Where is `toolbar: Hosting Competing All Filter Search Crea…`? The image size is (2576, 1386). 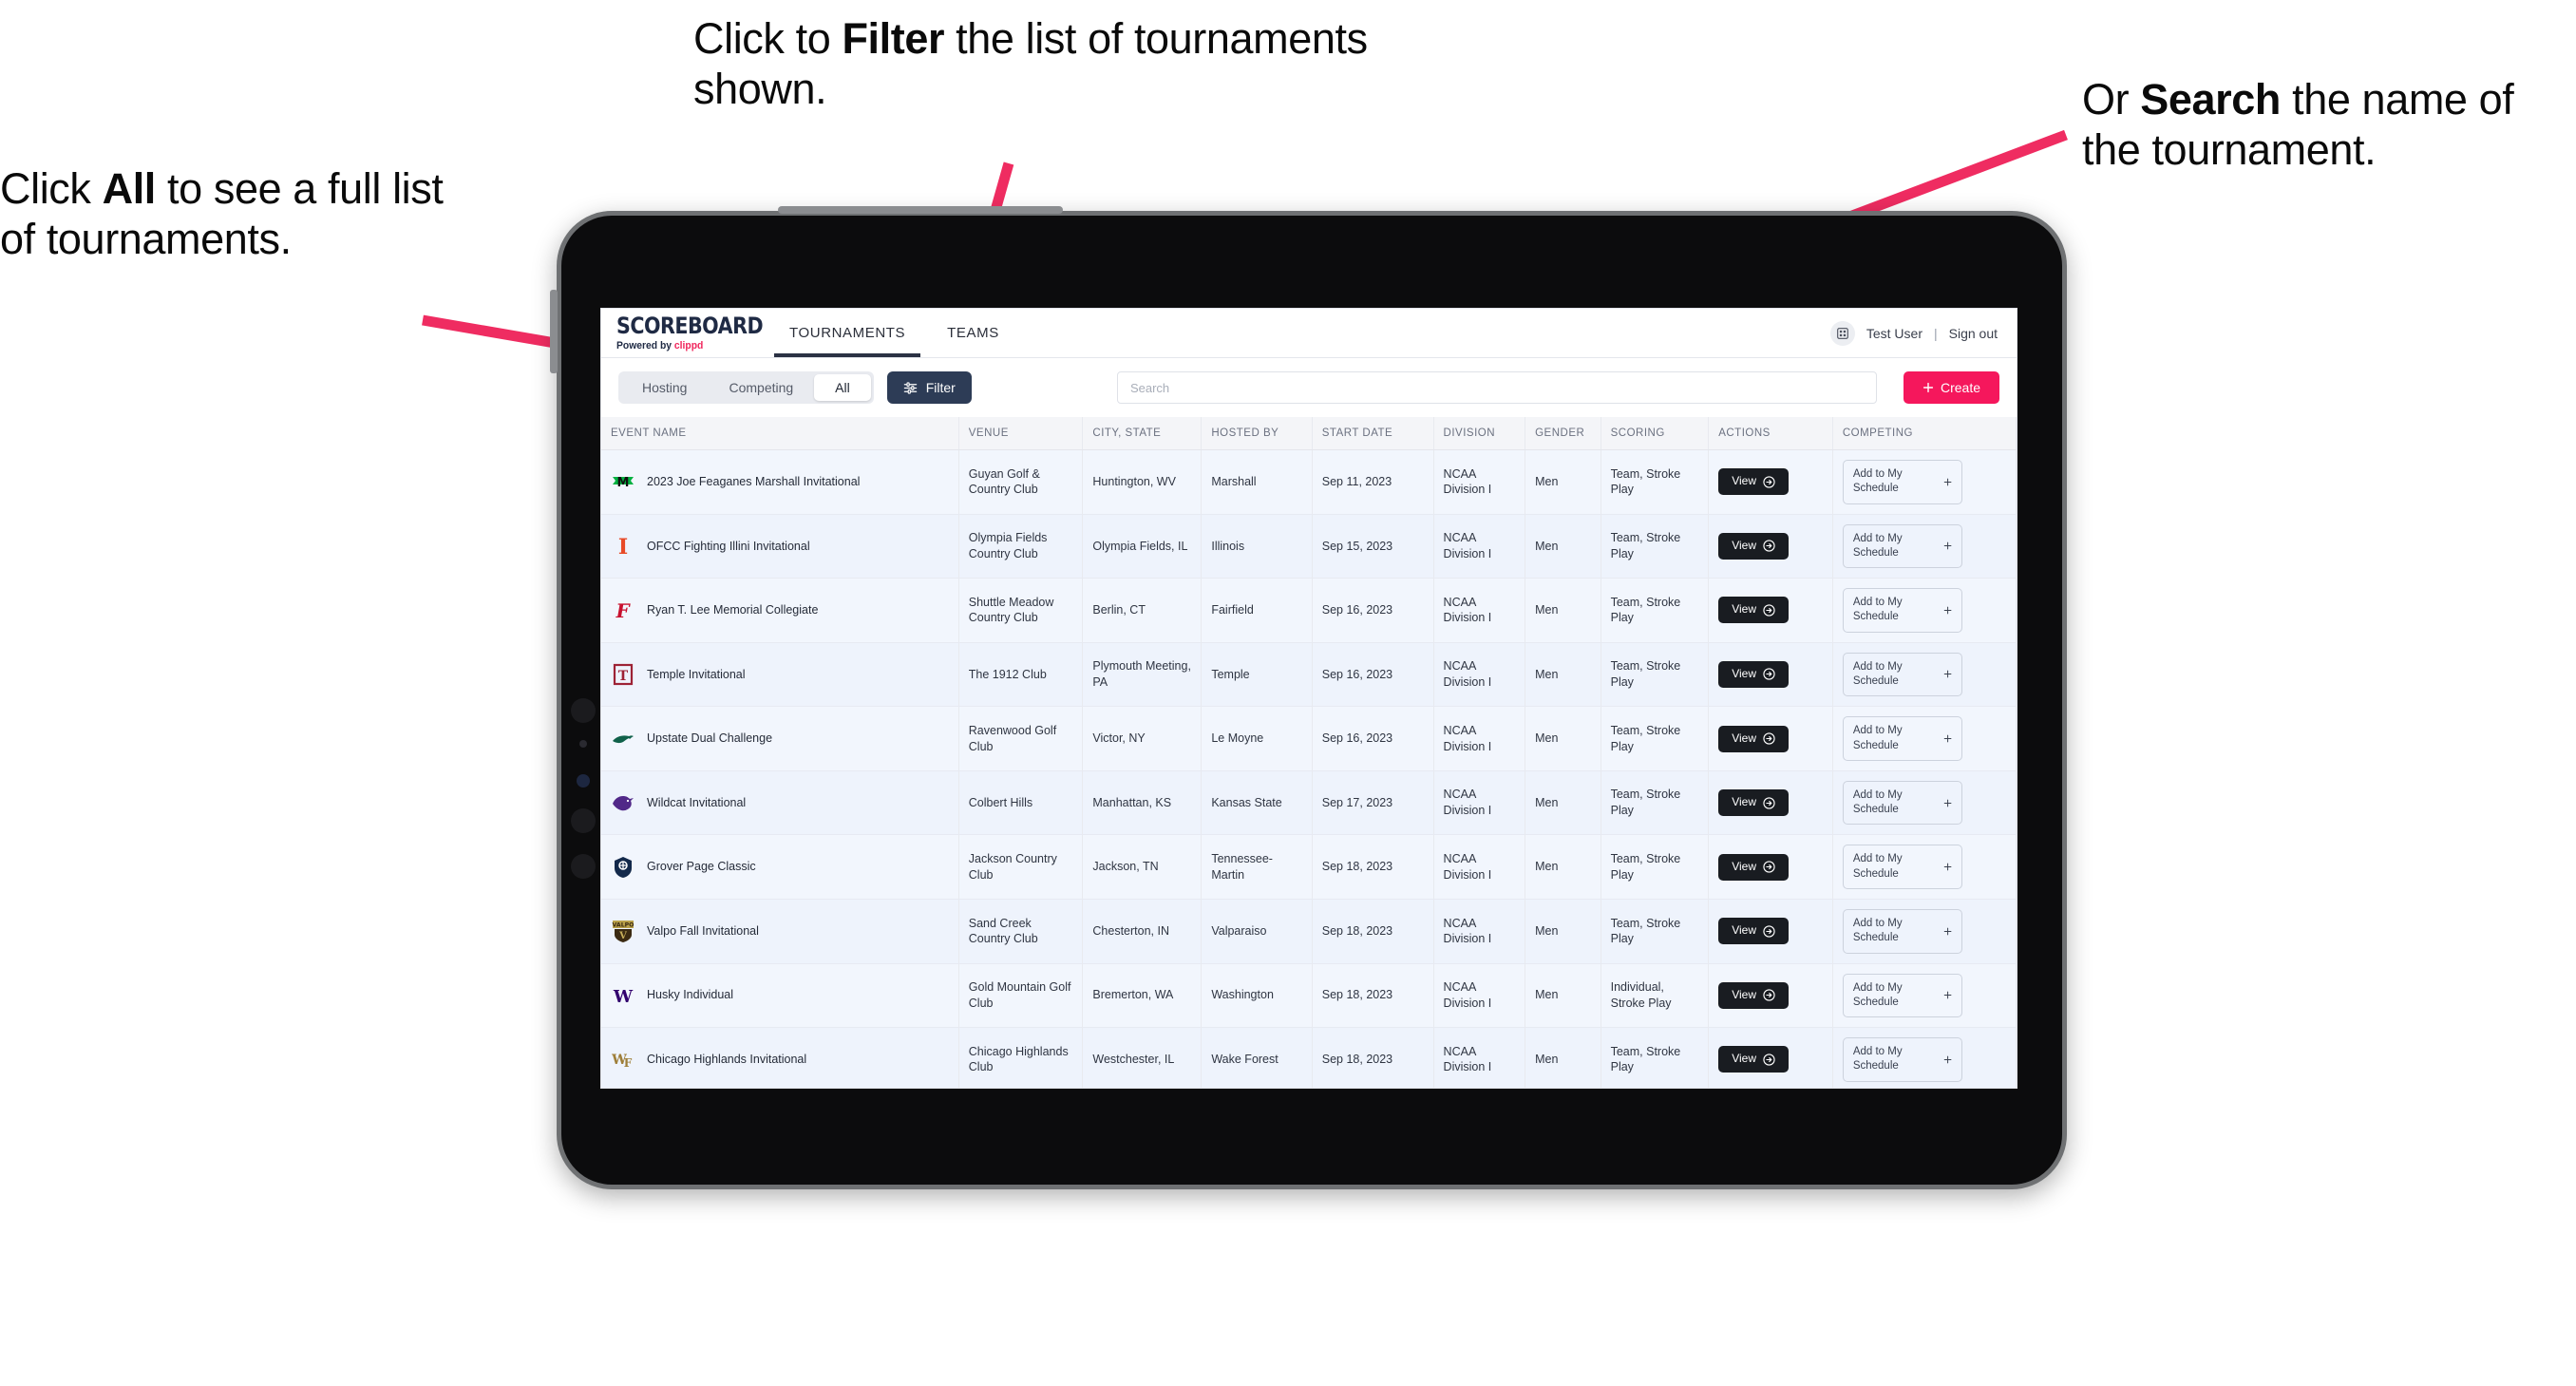
toolbar: Hosting Competing All Filter Search Crea… is located at coordinates (1309, 387).